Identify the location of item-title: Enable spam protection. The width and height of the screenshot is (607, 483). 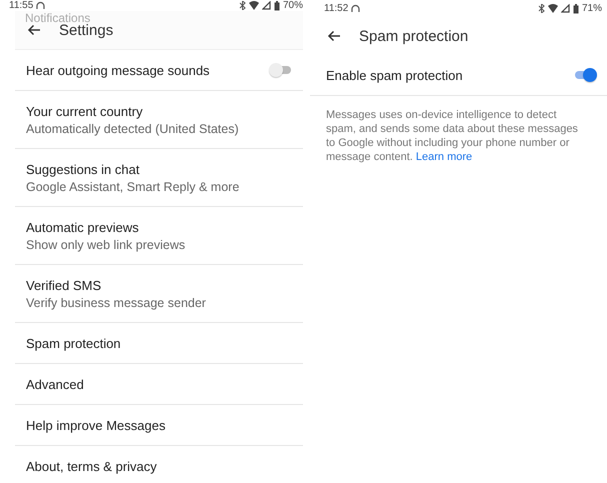
(394, 75).